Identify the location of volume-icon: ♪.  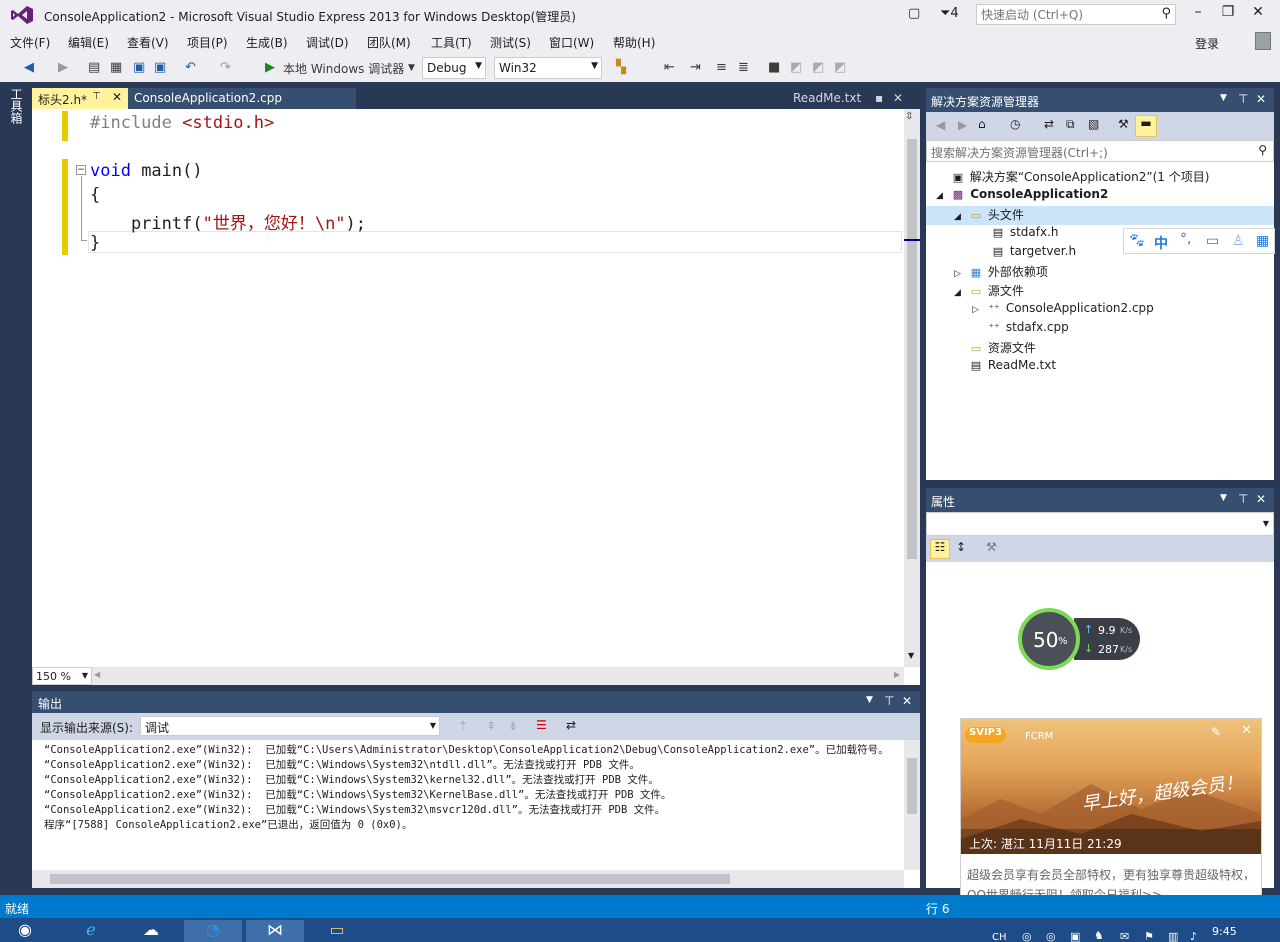
(1193, 936).